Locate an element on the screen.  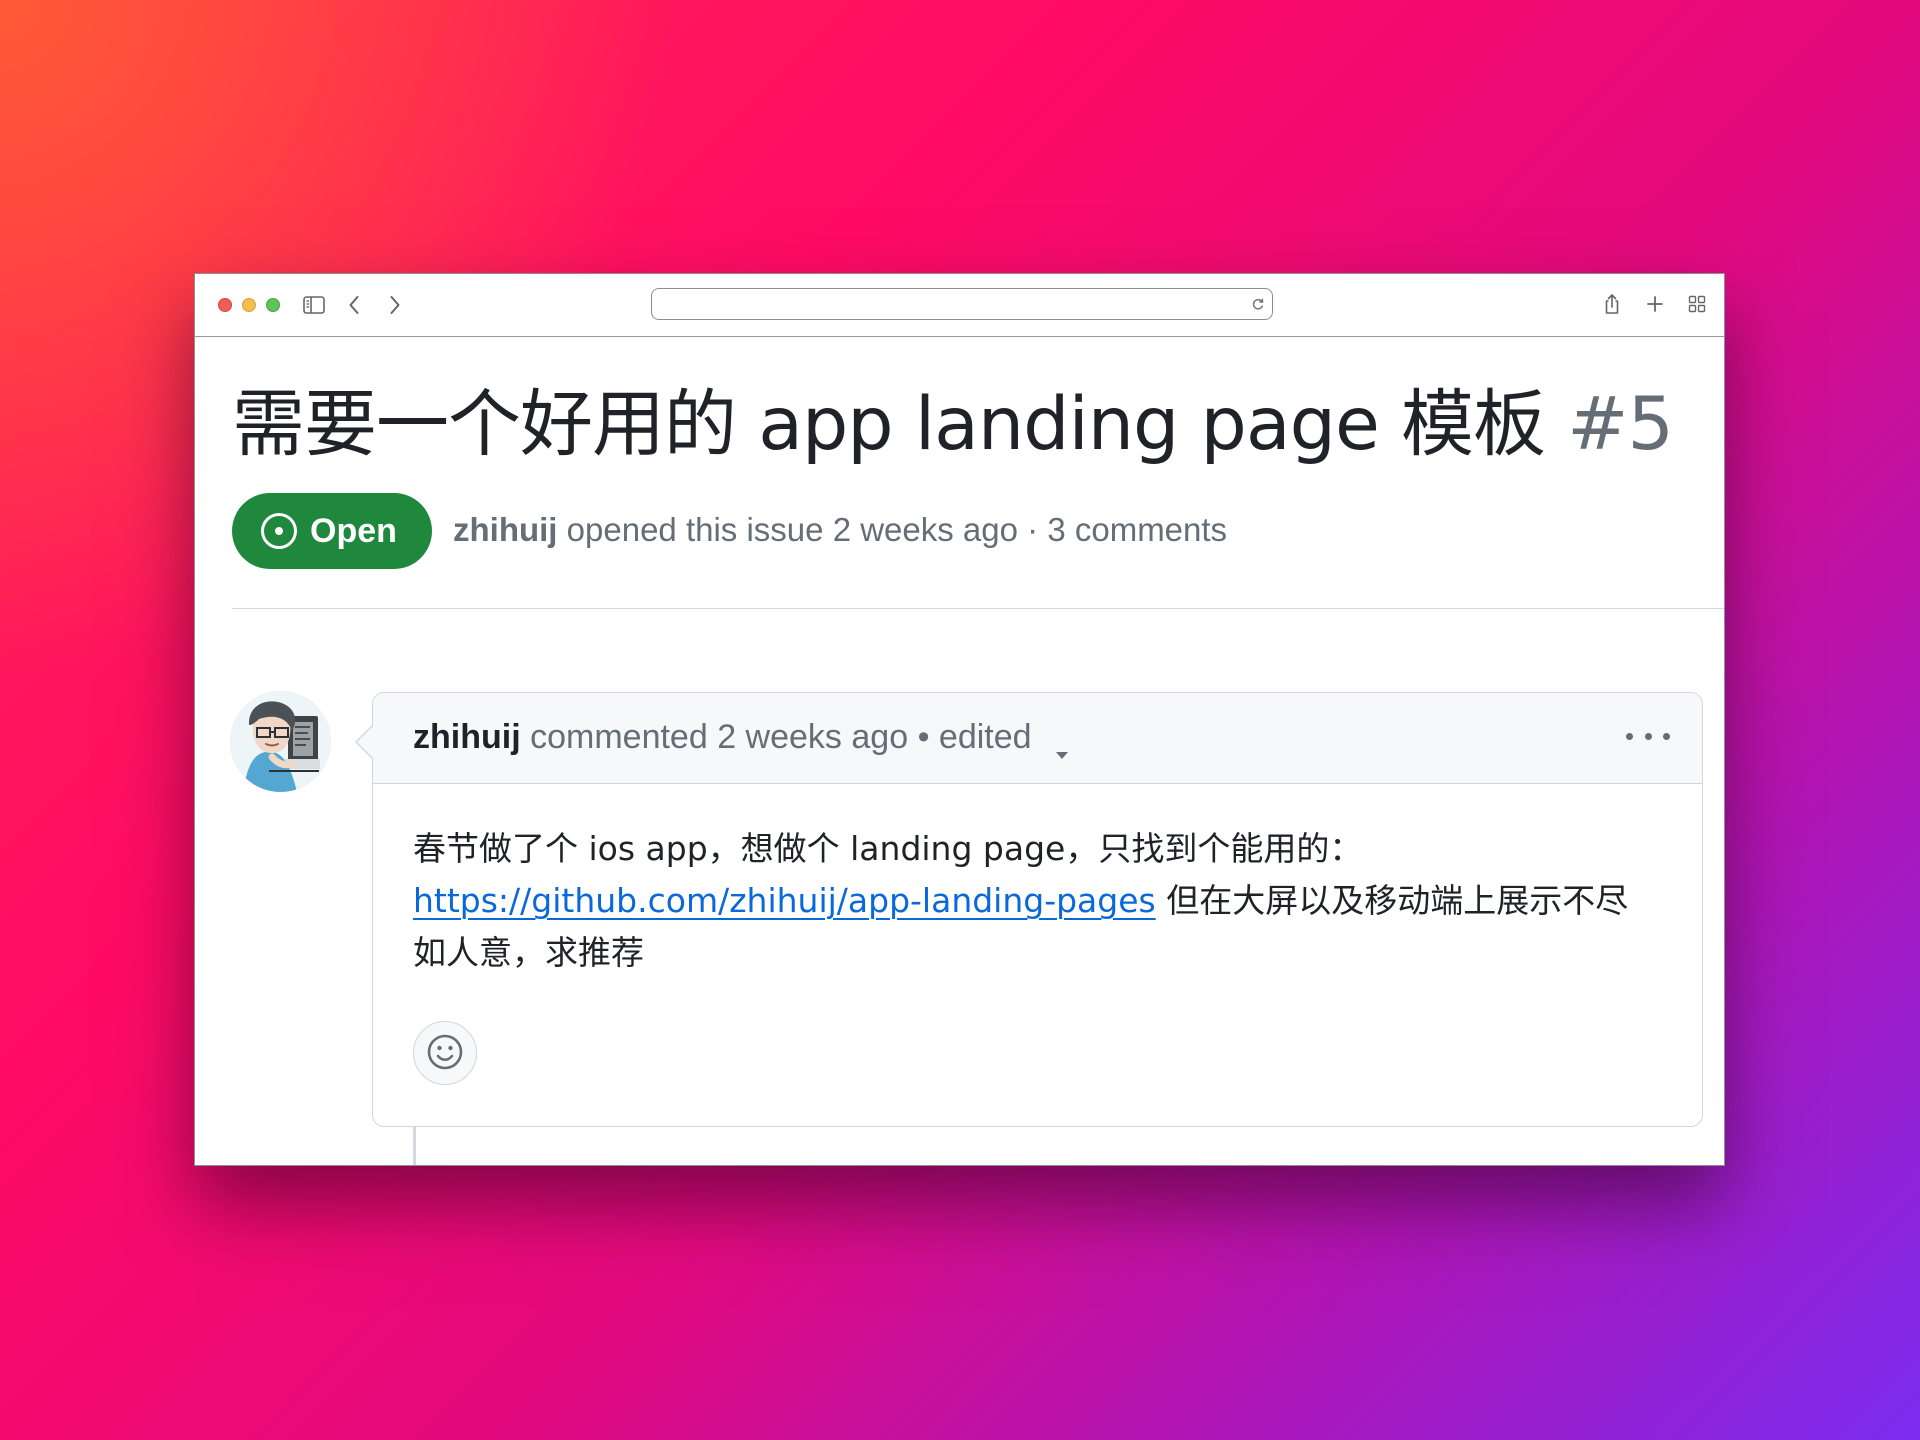
issue-author-link: zhihuij is located at coordinates (505, 529).